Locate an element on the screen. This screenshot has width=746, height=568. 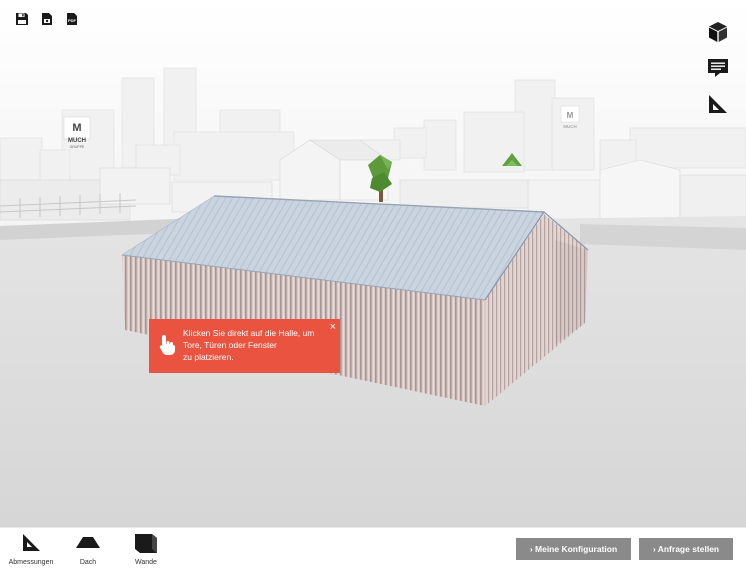
tab-dach: Dach is located at coordinates (88, 549).